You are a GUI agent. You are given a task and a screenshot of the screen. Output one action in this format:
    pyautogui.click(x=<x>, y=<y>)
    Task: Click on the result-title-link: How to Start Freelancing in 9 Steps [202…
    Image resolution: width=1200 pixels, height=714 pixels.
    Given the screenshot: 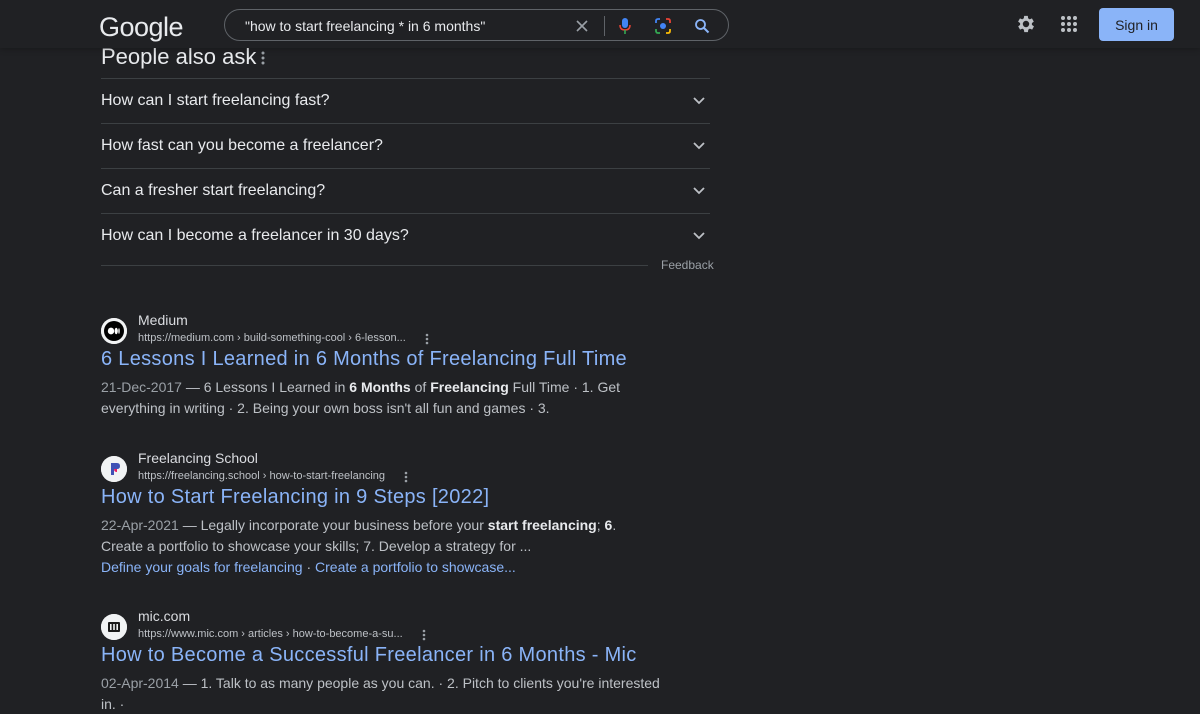 What is the action you would take?
    pyautogui.click(x=295, y=497)
    